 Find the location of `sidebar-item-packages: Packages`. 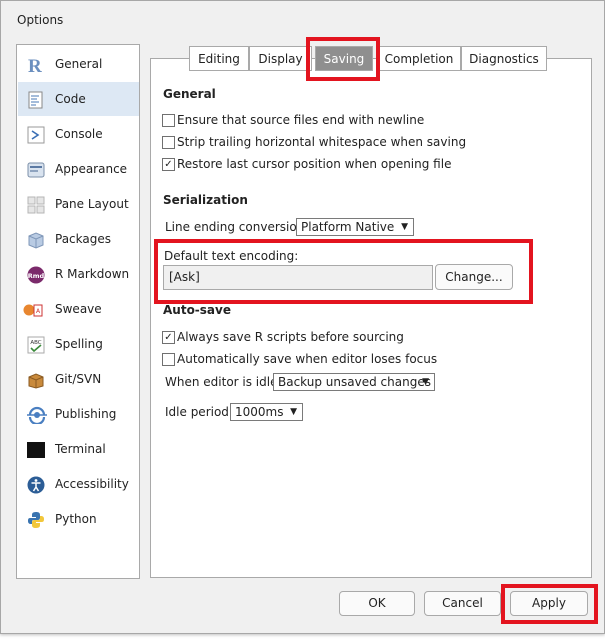

sidebar-item-packages: Packages is located at coordinates (78, 239).